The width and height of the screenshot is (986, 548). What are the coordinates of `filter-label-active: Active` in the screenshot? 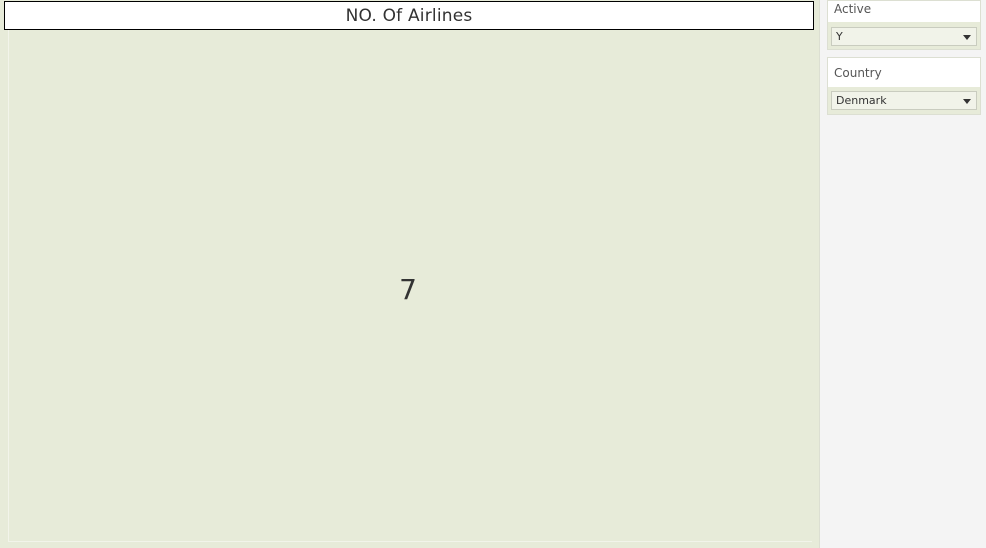 It's located at (853, 9).